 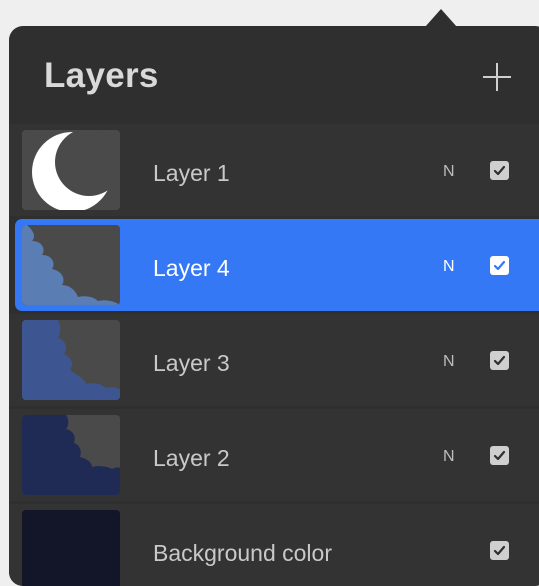 I want to click on layer-name: Layer 3, so click(x=191, y=363).